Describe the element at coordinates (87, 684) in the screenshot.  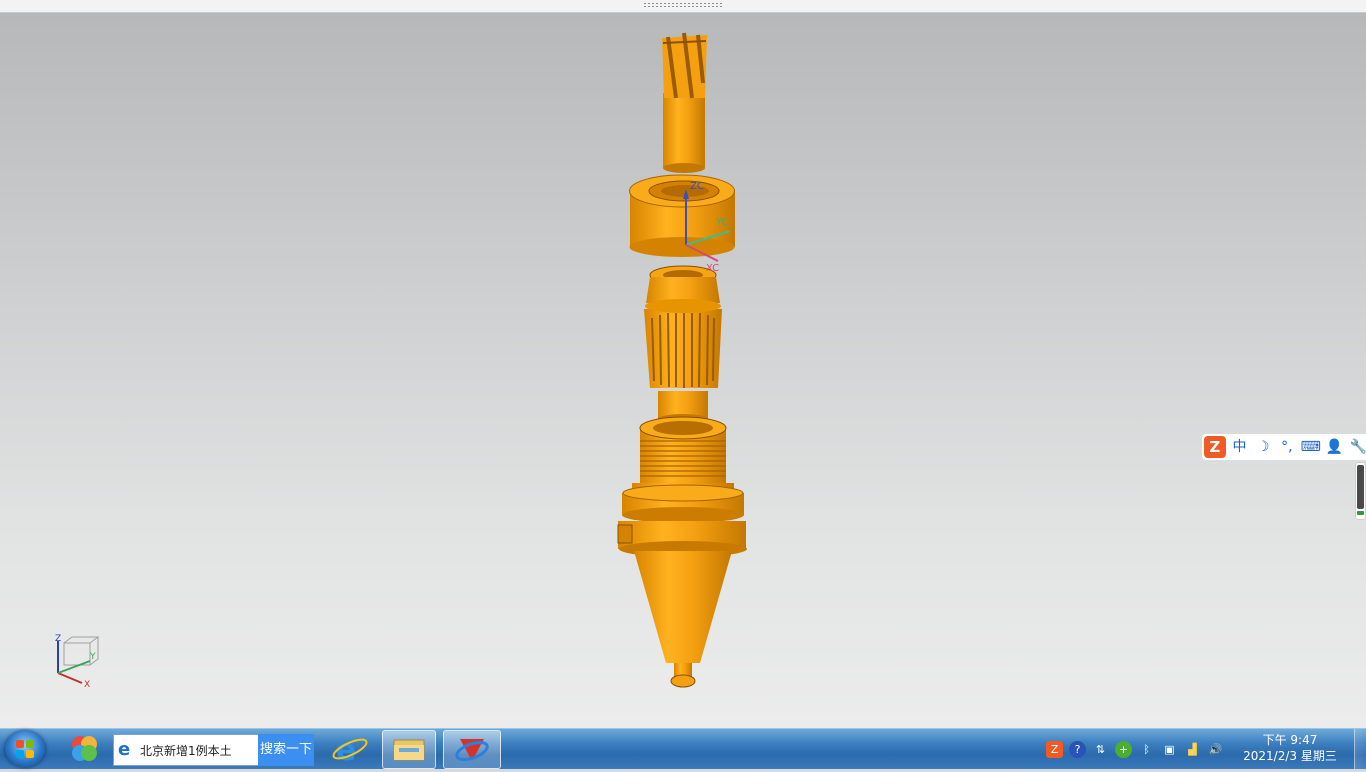
I see `triad-x-label: X` at that location.